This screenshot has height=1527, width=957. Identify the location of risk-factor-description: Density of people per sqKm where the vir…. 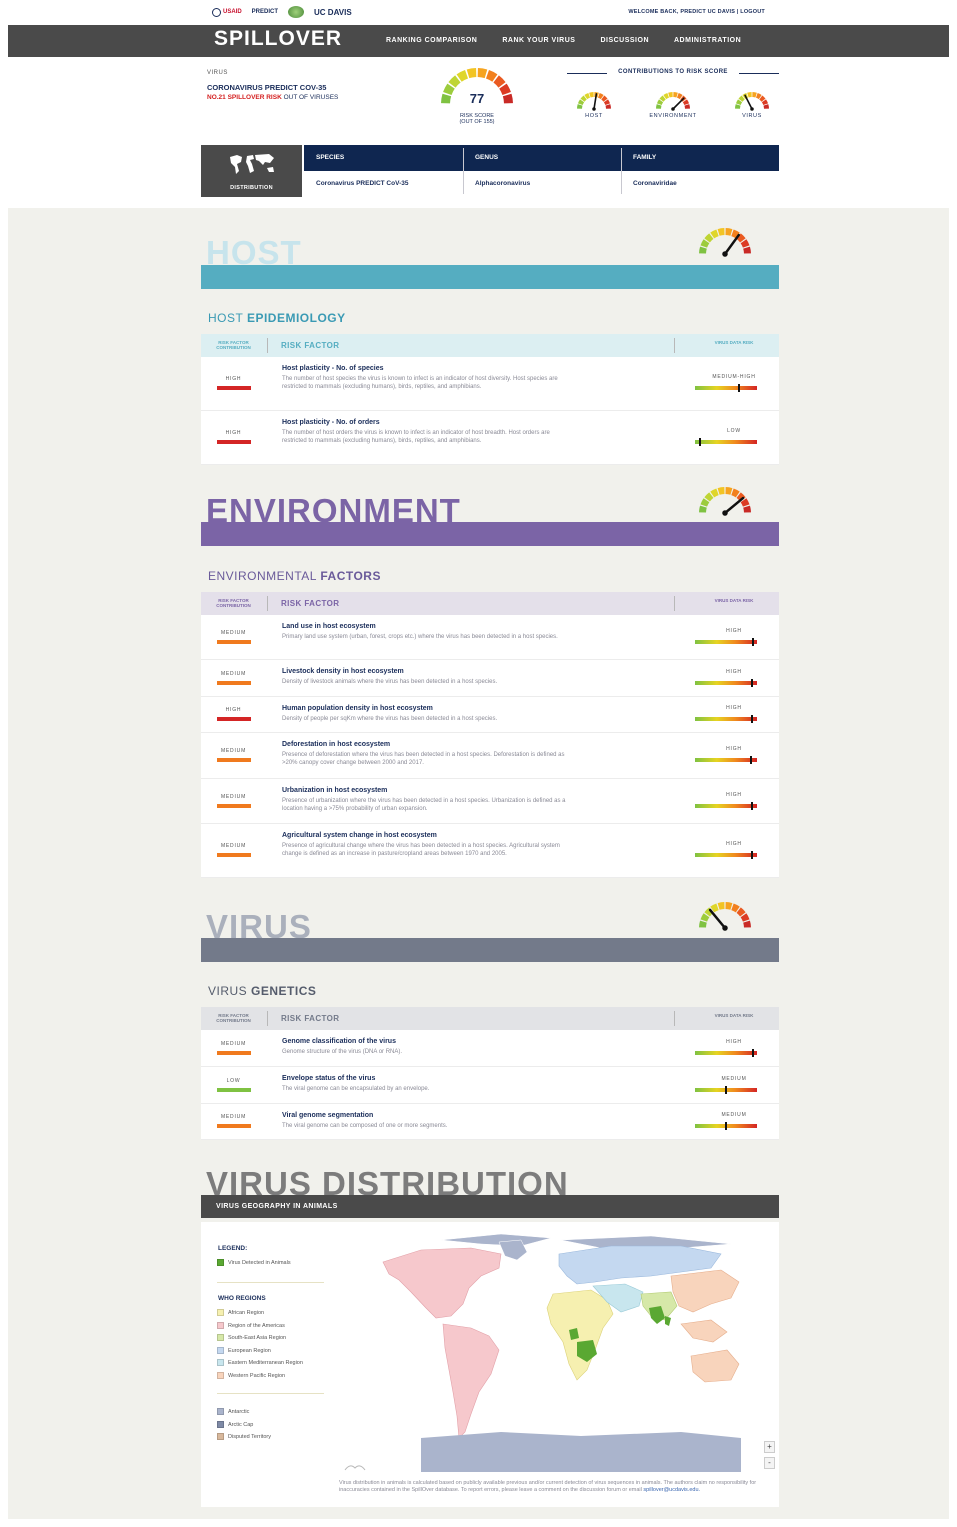
(390, 719).